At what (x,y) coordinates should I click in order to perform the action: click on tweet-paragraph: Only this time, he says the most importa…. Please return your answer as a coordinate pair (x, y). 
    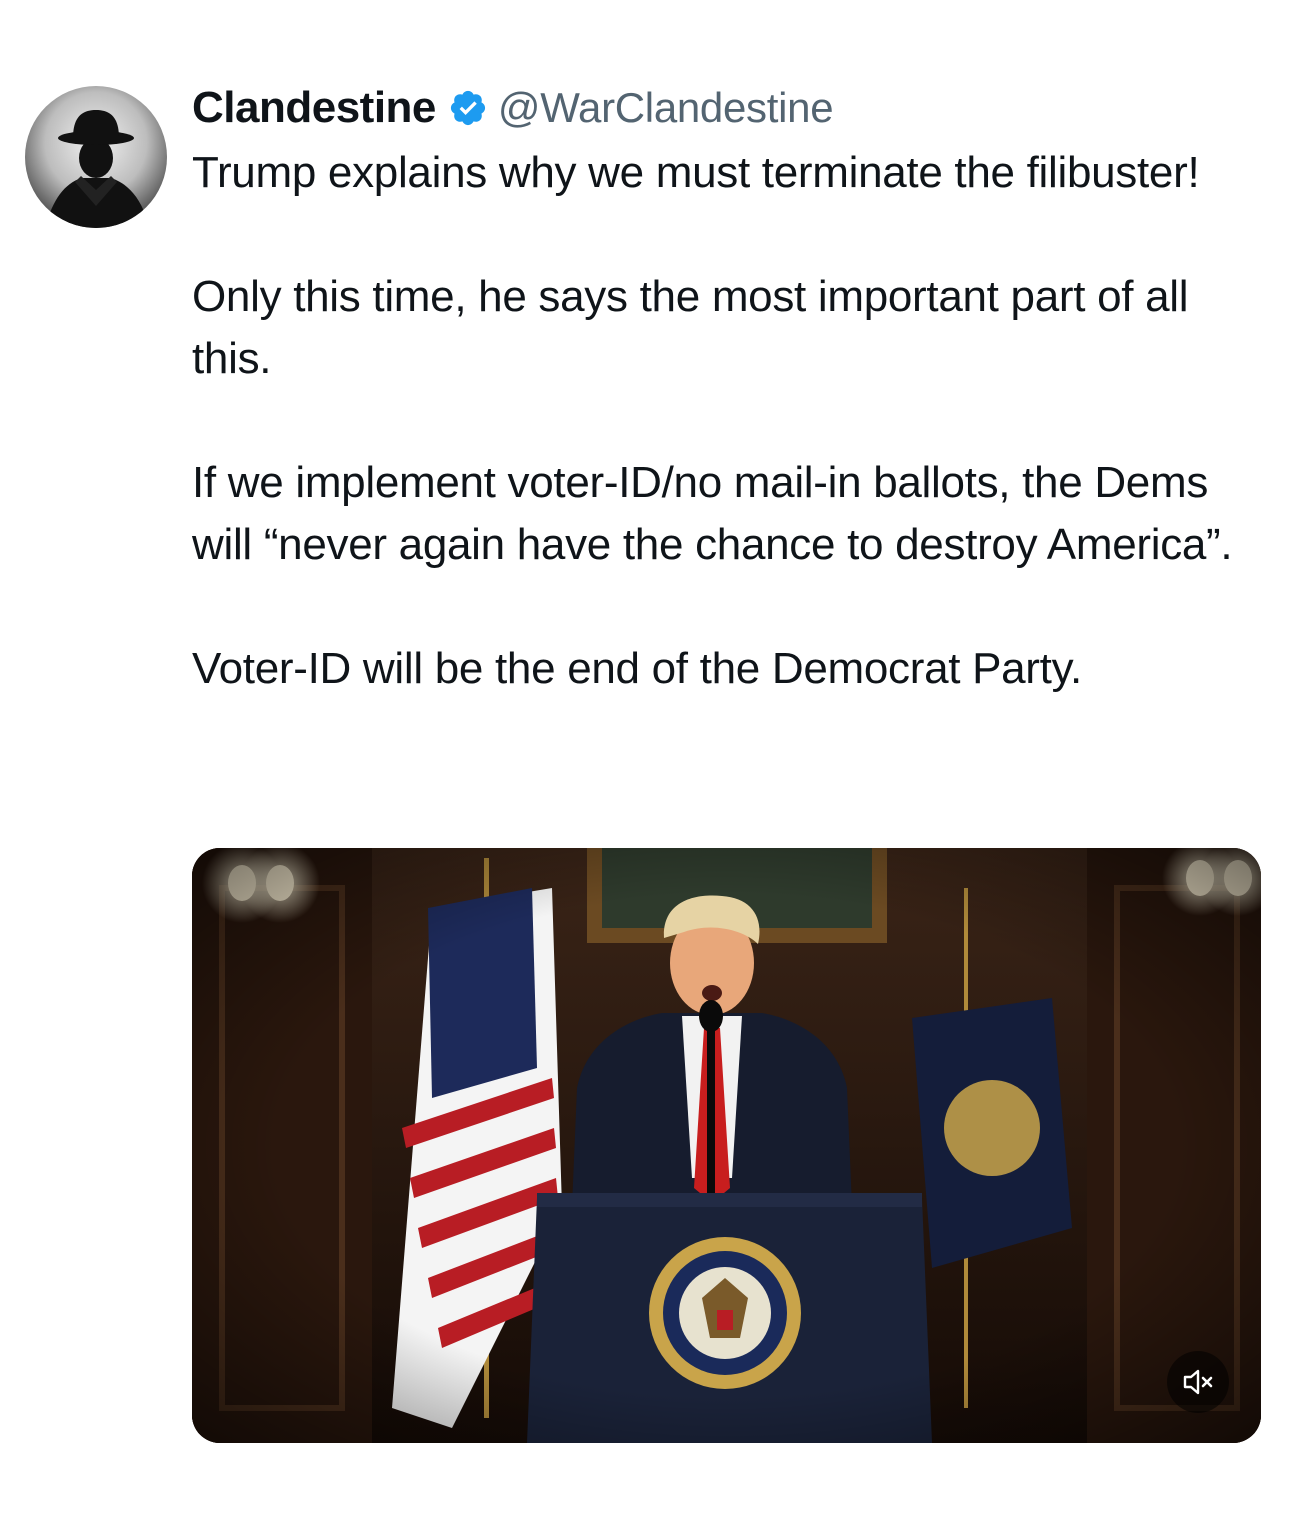
    Looking at the image, I should click on (690, 327).